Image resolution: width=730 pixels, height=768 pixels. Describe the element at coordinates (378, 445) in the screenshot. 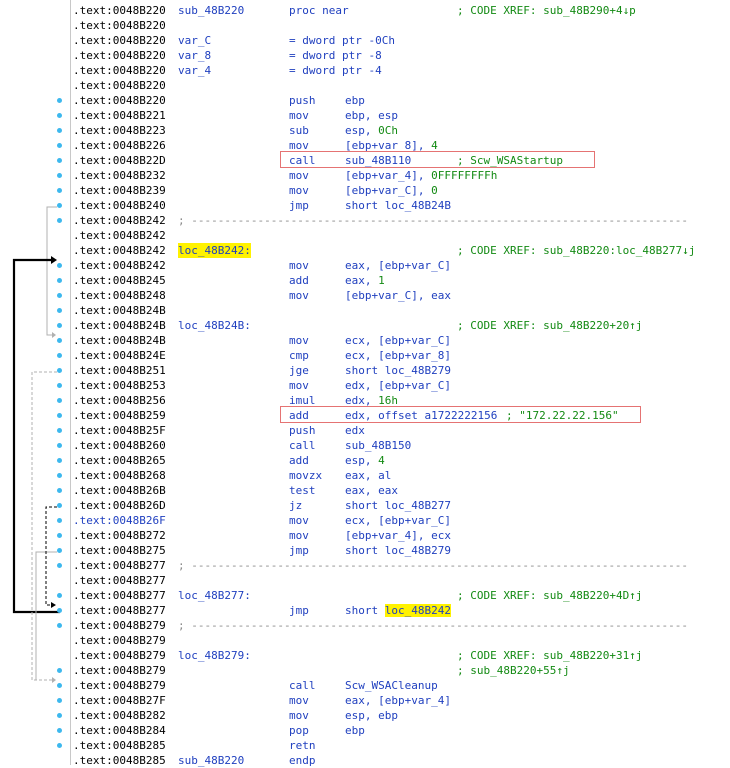

I see `operand: sub_48B150` at that location.